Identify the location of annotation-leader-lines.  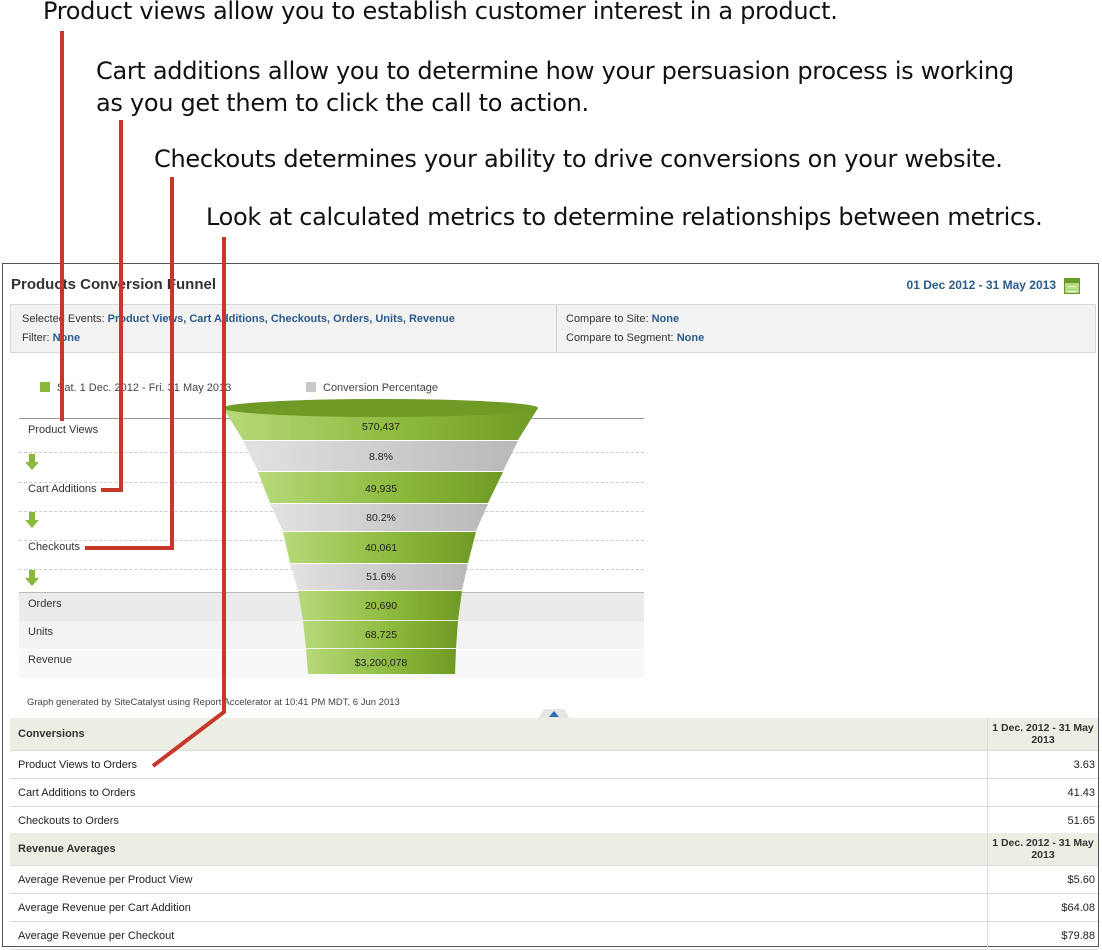
(143, 399).